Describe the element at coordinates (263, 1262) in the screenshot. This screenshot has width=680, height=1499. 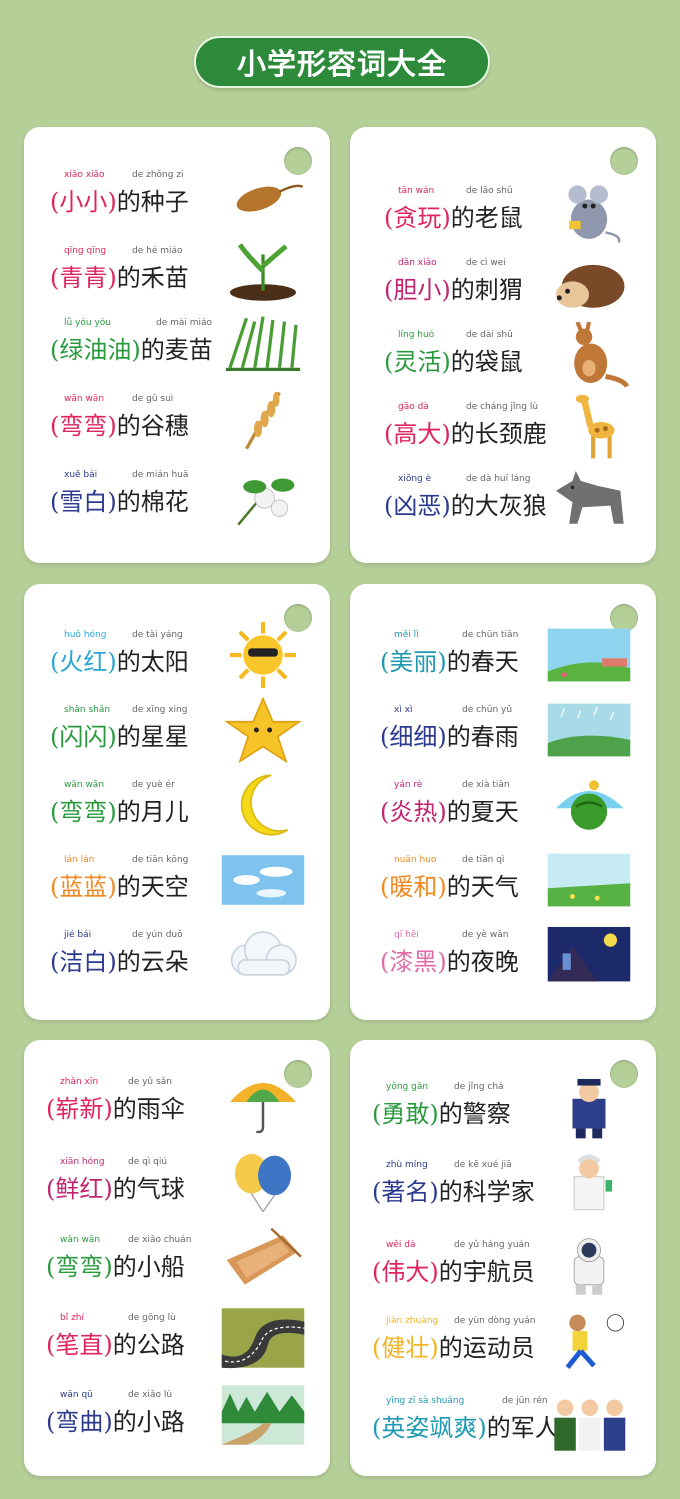
I see `boat-icon` at that location.